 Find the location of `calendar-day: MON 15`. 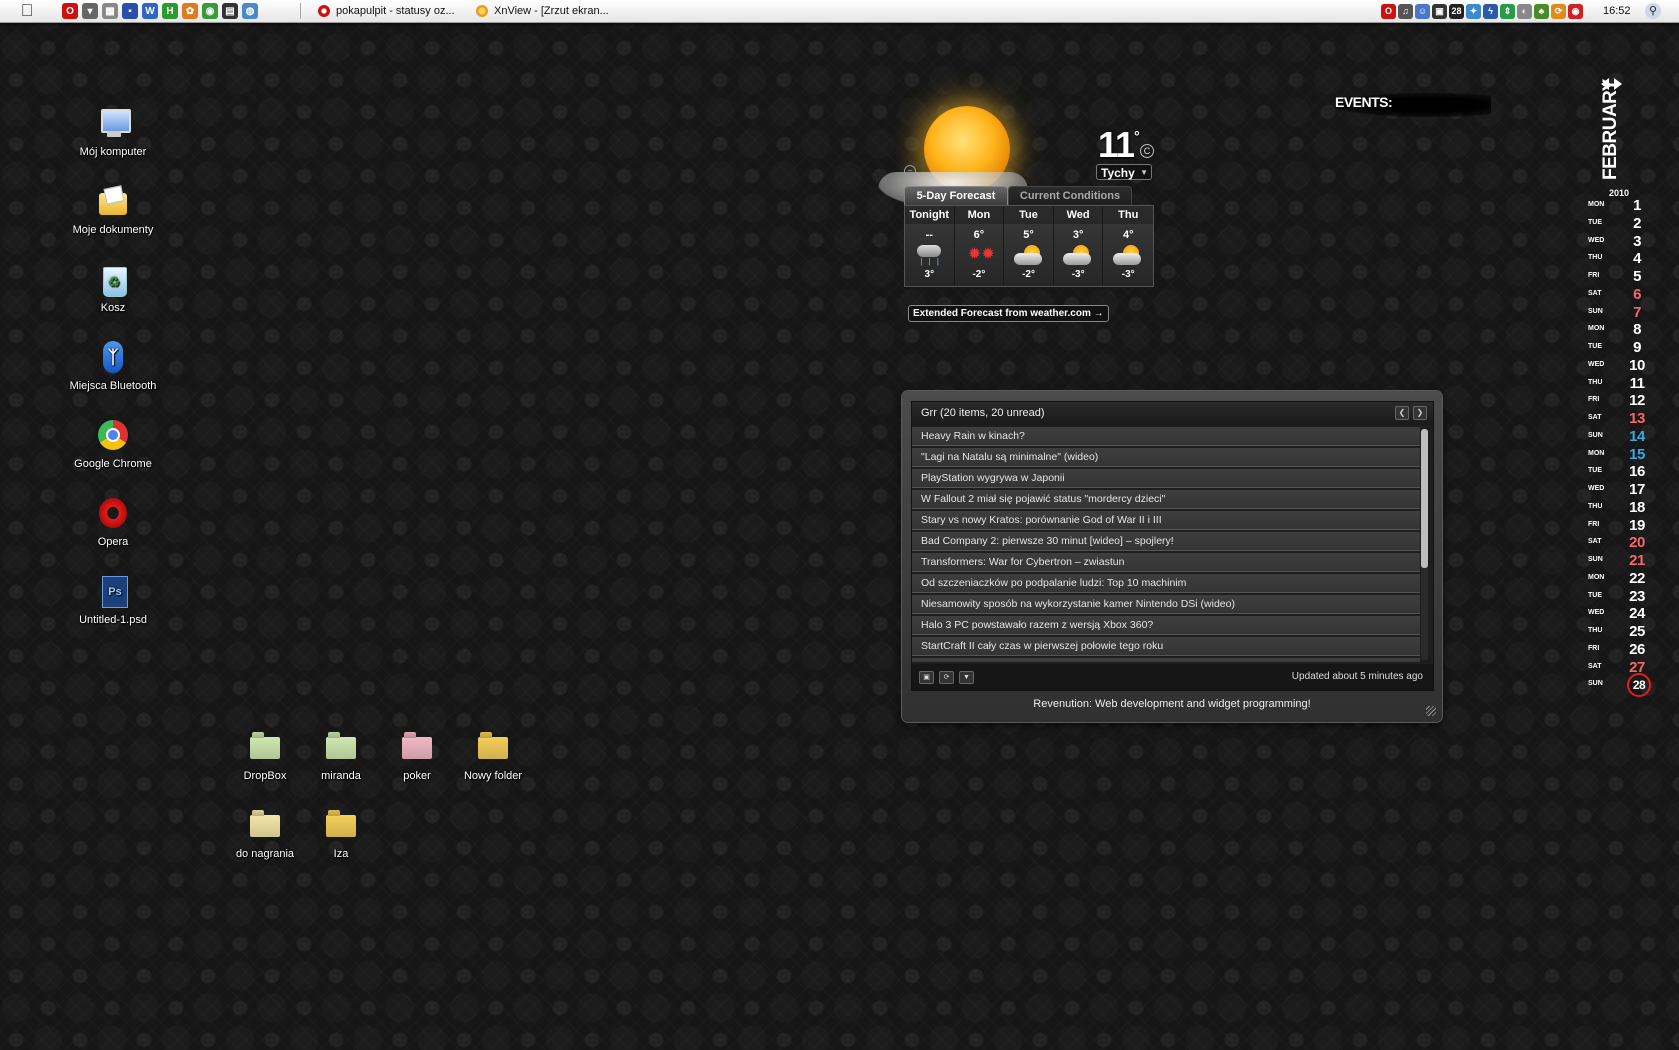

calendar-day: MON 15 is located at coordinates (1628, 454).